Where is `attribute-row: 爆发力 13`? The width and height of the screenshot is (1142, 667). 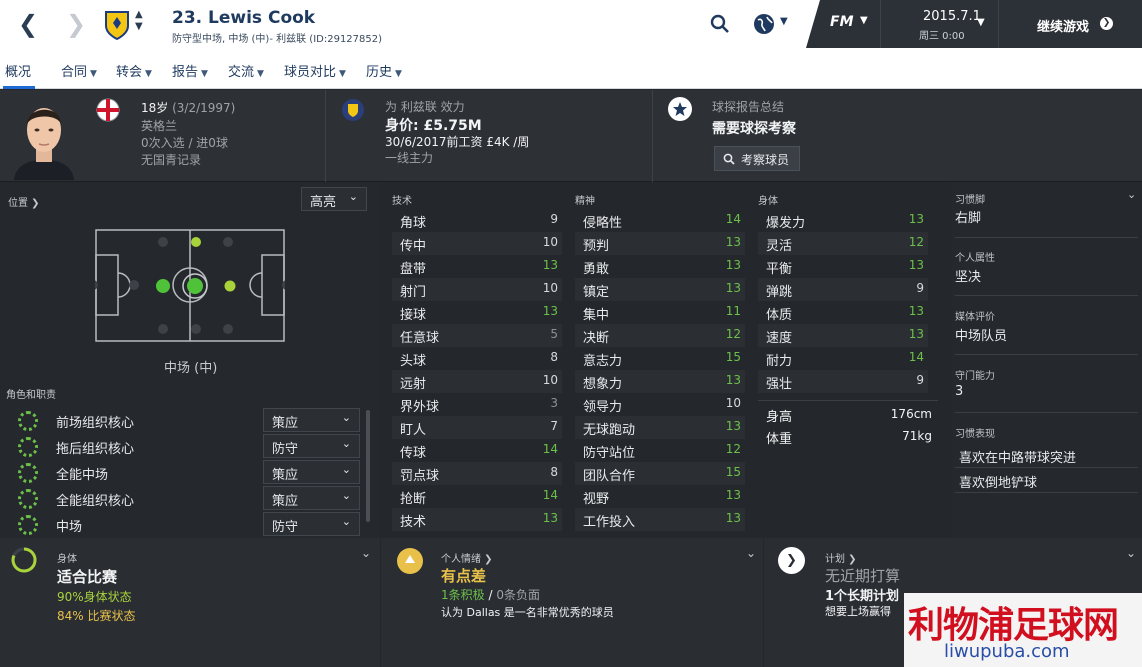
attribute-row: 爆发力 13 is located at coordinates (843, 220).